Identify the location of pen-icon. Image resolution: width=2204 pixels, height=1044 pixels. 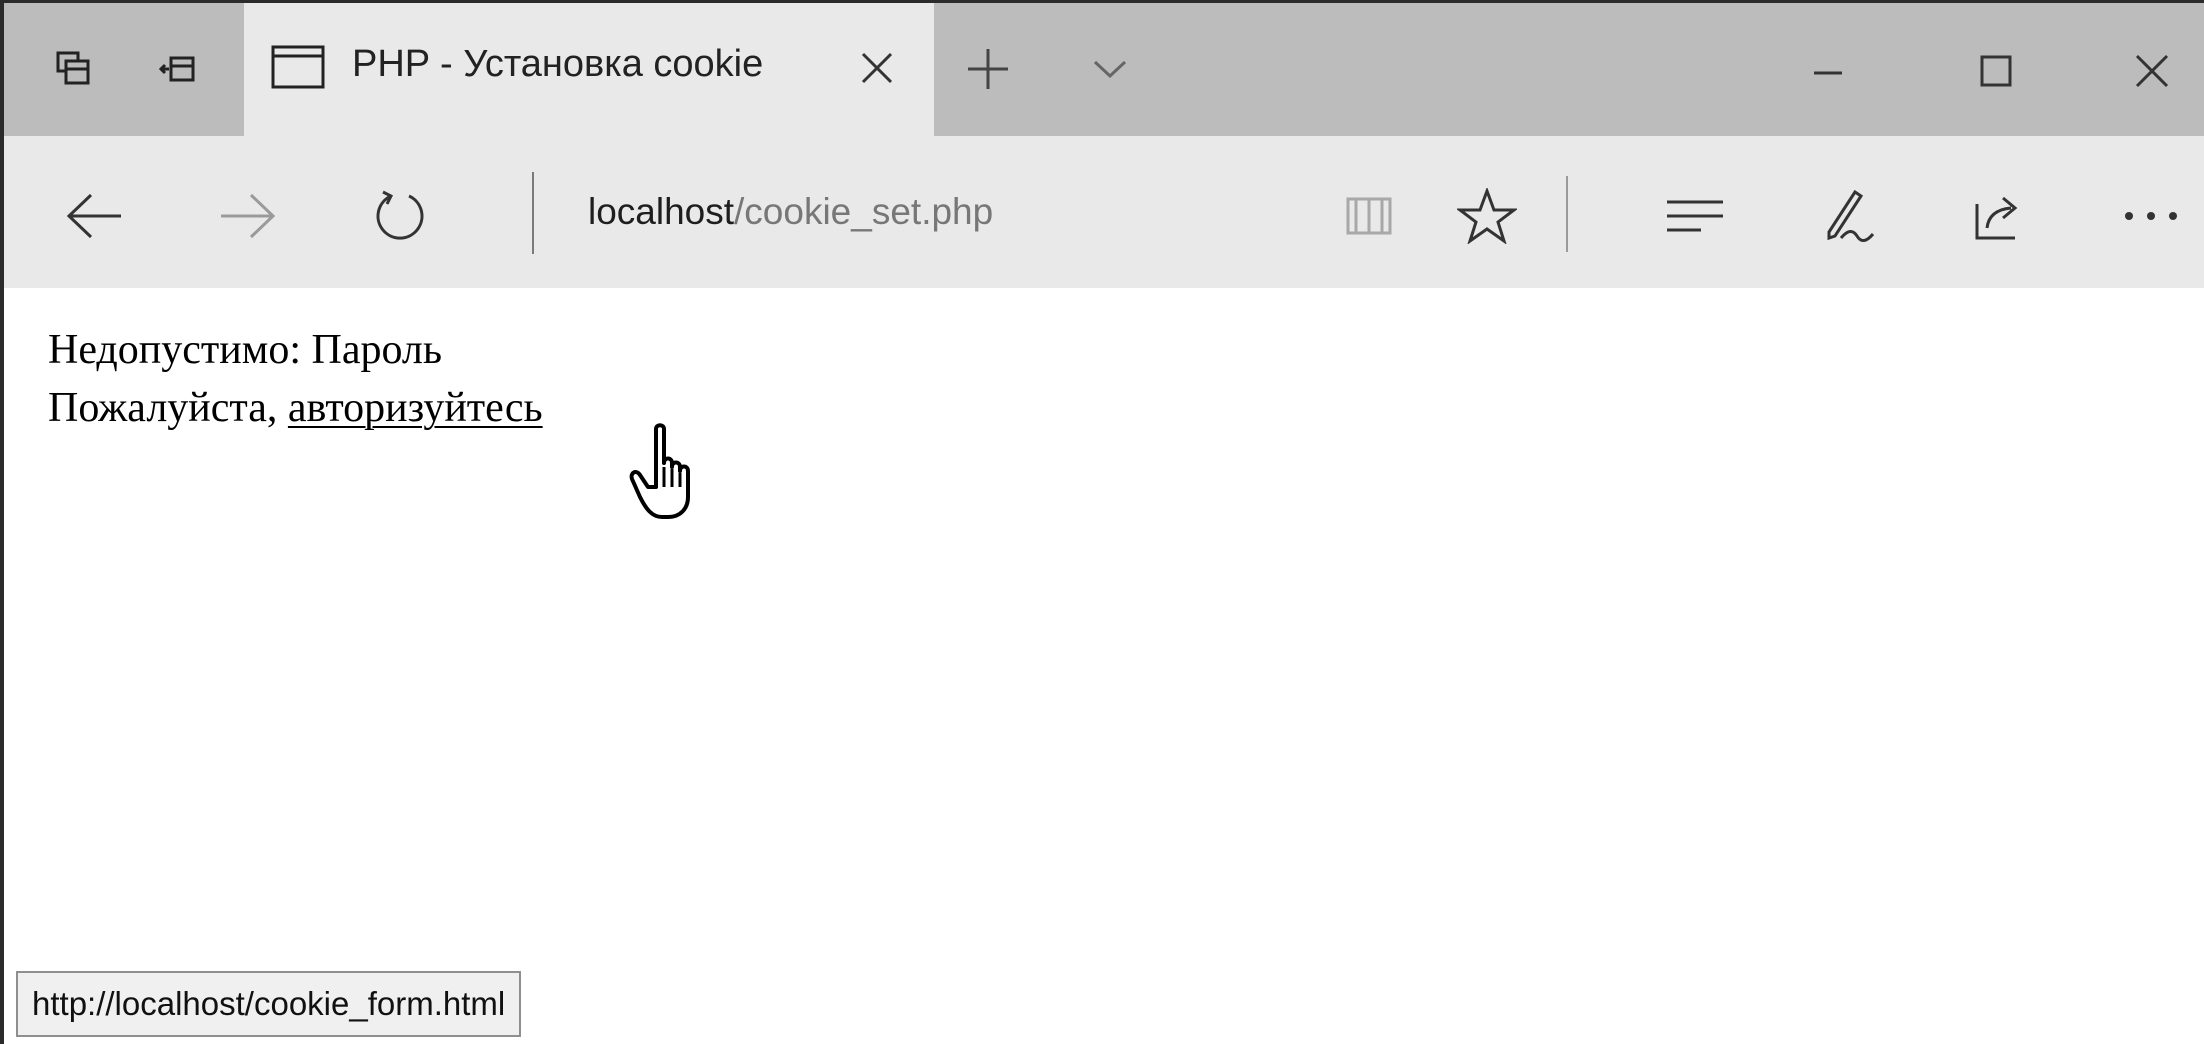
(1851, 216).